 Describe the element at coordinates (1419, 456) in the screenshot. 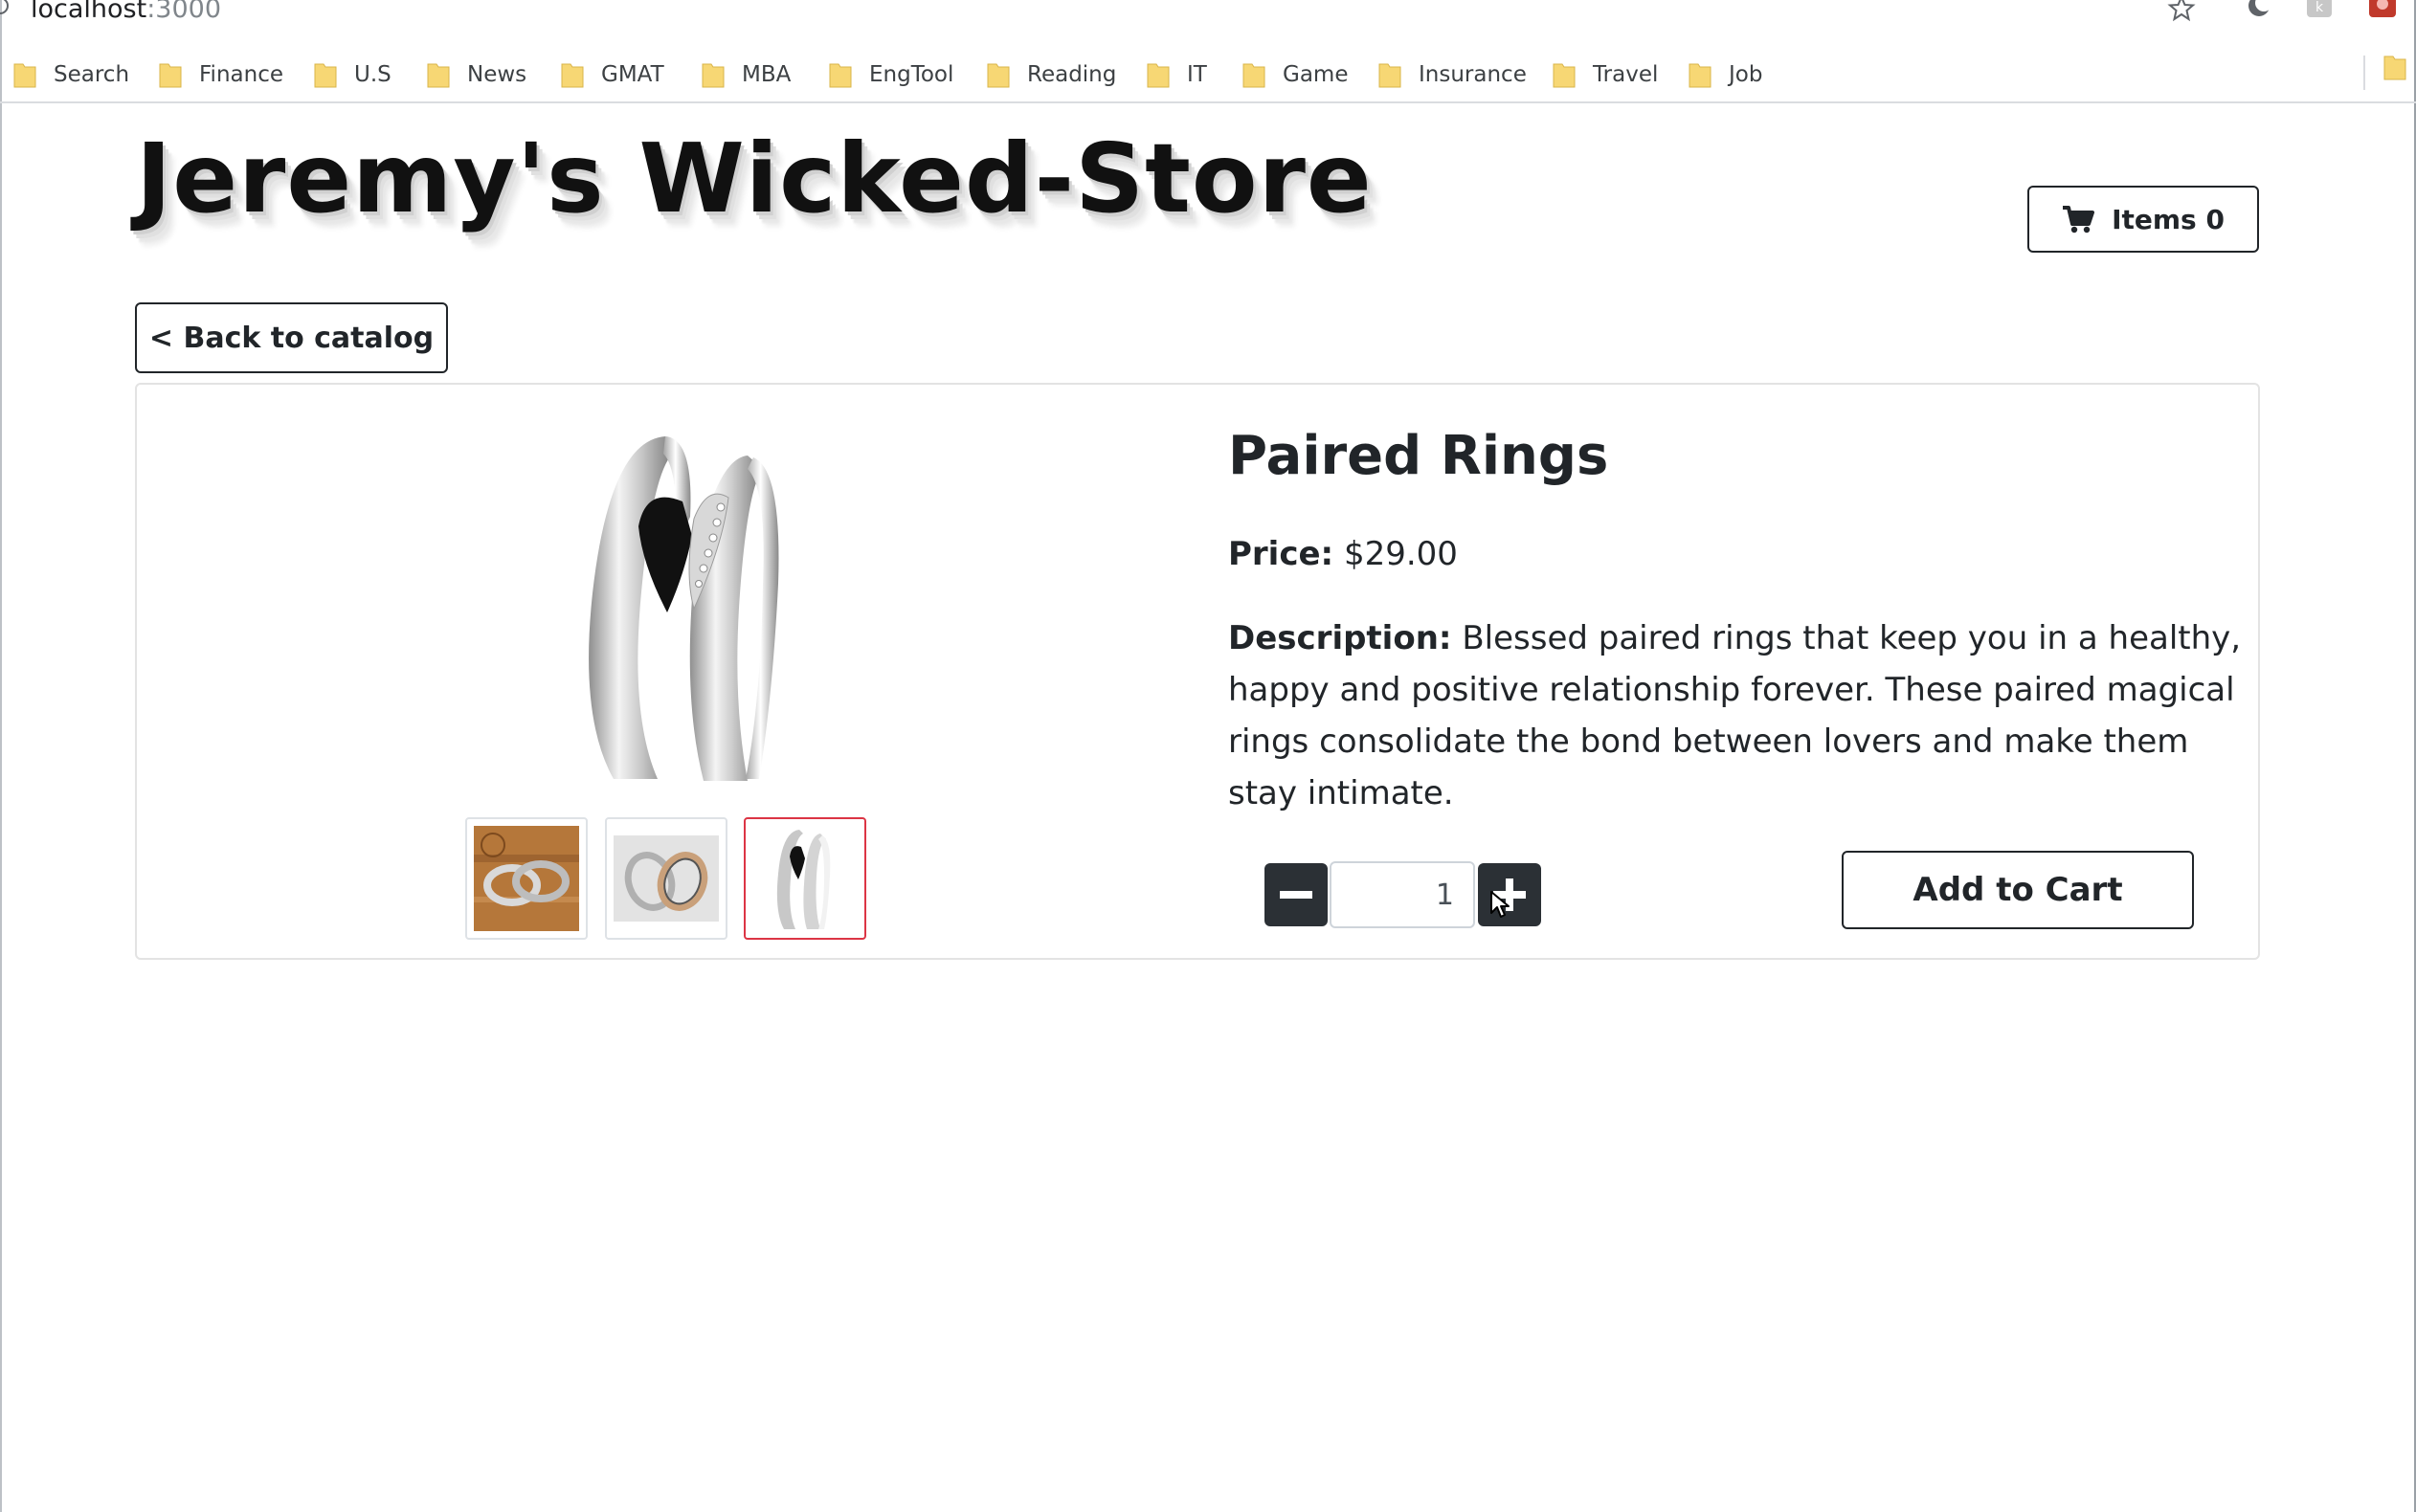

I see `product-title: Paired Rings` at that location.